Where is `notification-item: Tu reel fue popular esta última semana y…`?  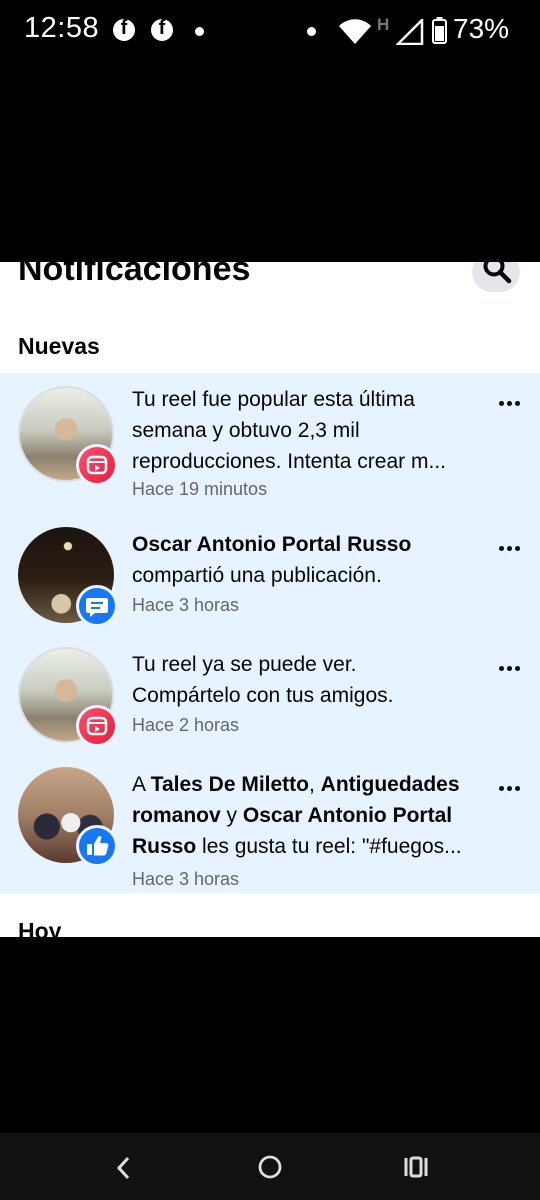 notification-item: Tu reel fue popular esta última semana y… is located at coordinates (270, 440).